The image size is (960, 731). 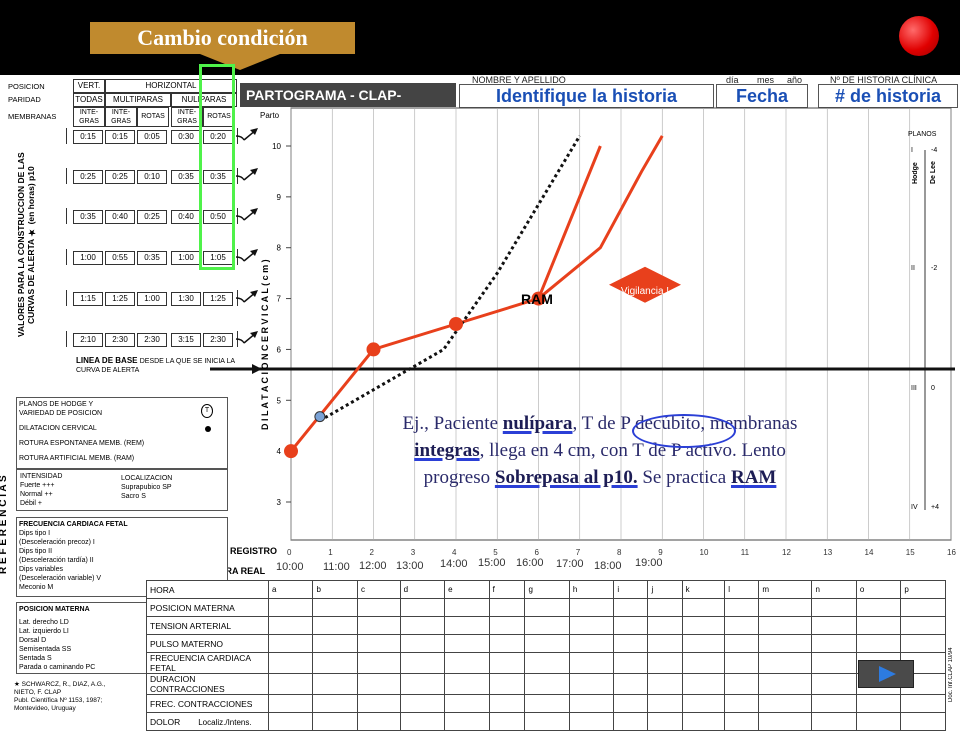 I want to click on hora-letter-cell: h, so click(x=591, y=589).